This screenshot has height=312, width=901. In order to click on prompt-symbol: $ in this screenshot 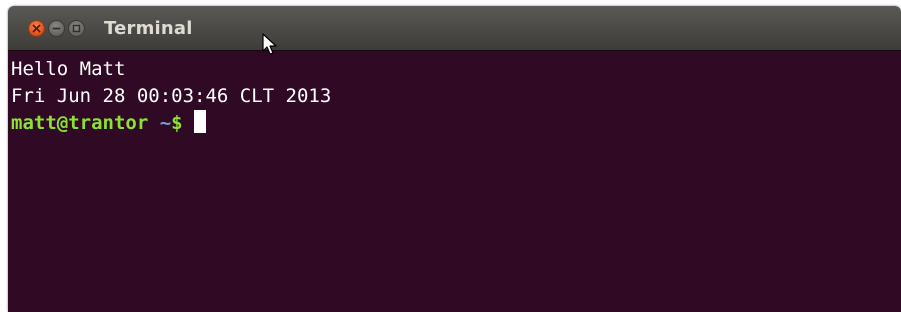, I will do `click(177, 123)`.